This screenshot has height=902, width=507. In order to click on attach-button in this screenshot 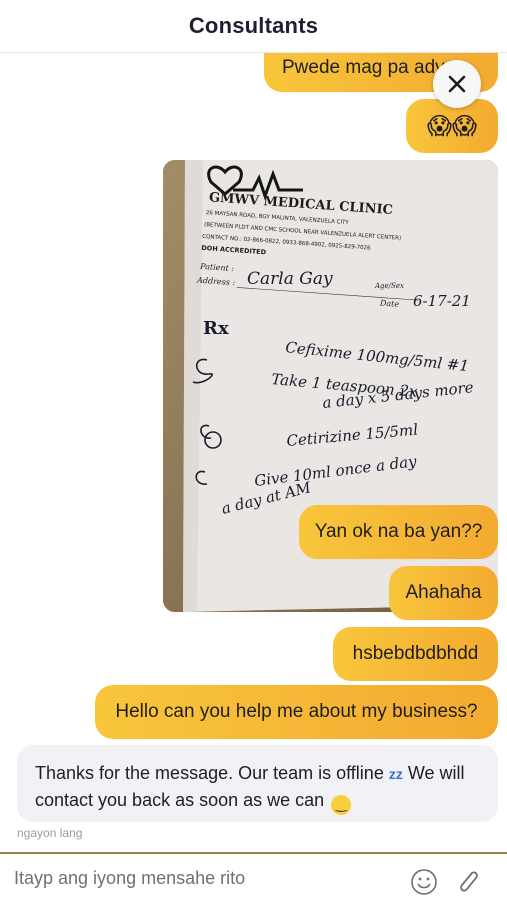, I will do `click(468, 881)`.